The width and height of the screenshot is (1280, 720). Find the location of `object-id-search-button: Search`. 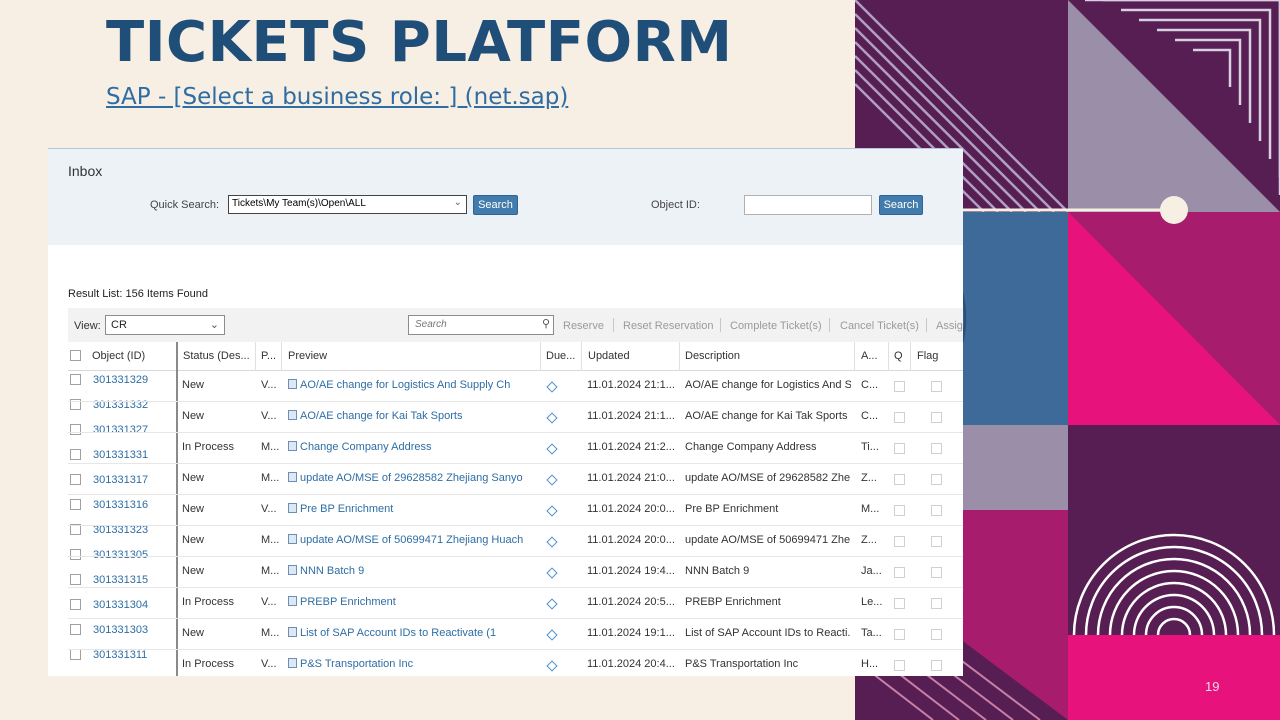

object-id-search-button: Search is located at coordinates (901, 205).